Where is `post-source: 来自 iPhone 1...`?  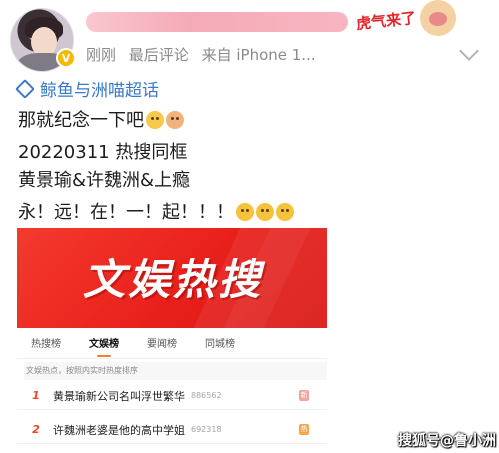
post-source: 来自 iPhone 1... is located at coordinates (258, 55).